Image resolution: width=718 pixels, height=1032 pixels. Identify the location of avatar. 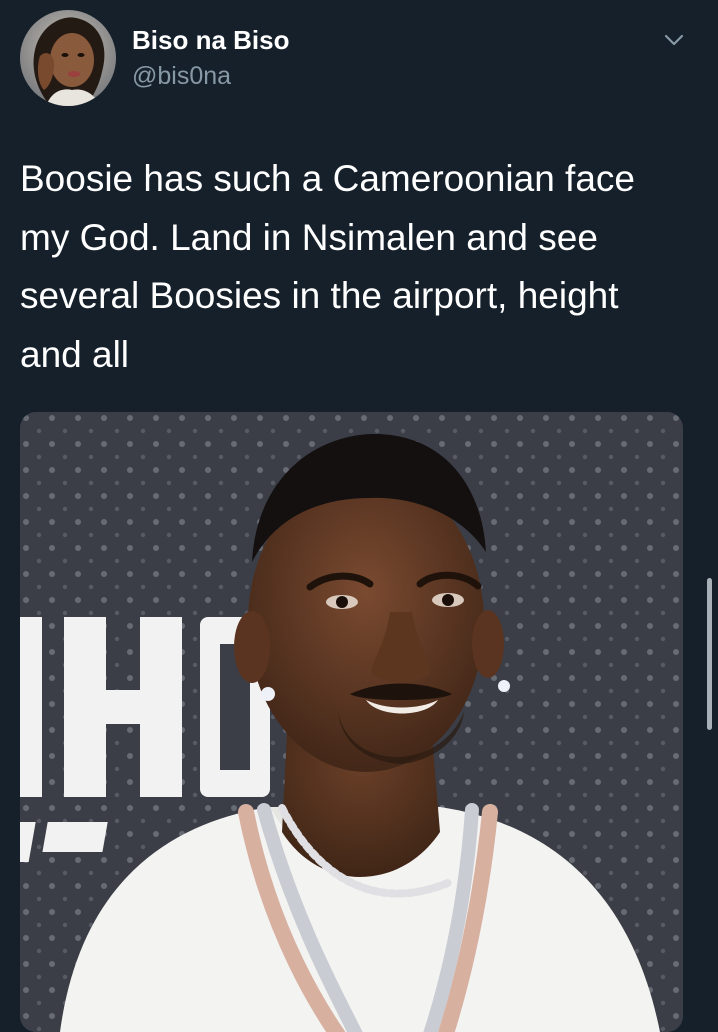
(68, 58).